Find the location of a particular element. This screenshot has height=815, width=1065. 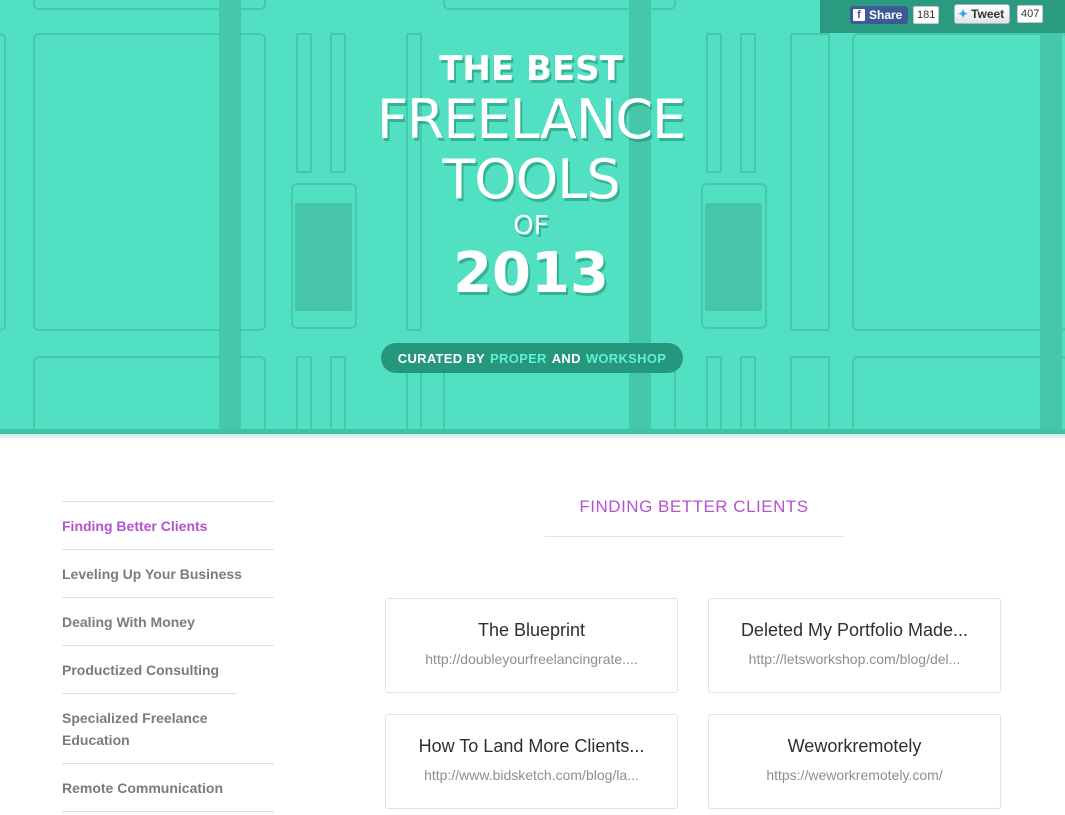

section-title: FINDING BETTER CLIENTS is located at coordinates (694, 506).